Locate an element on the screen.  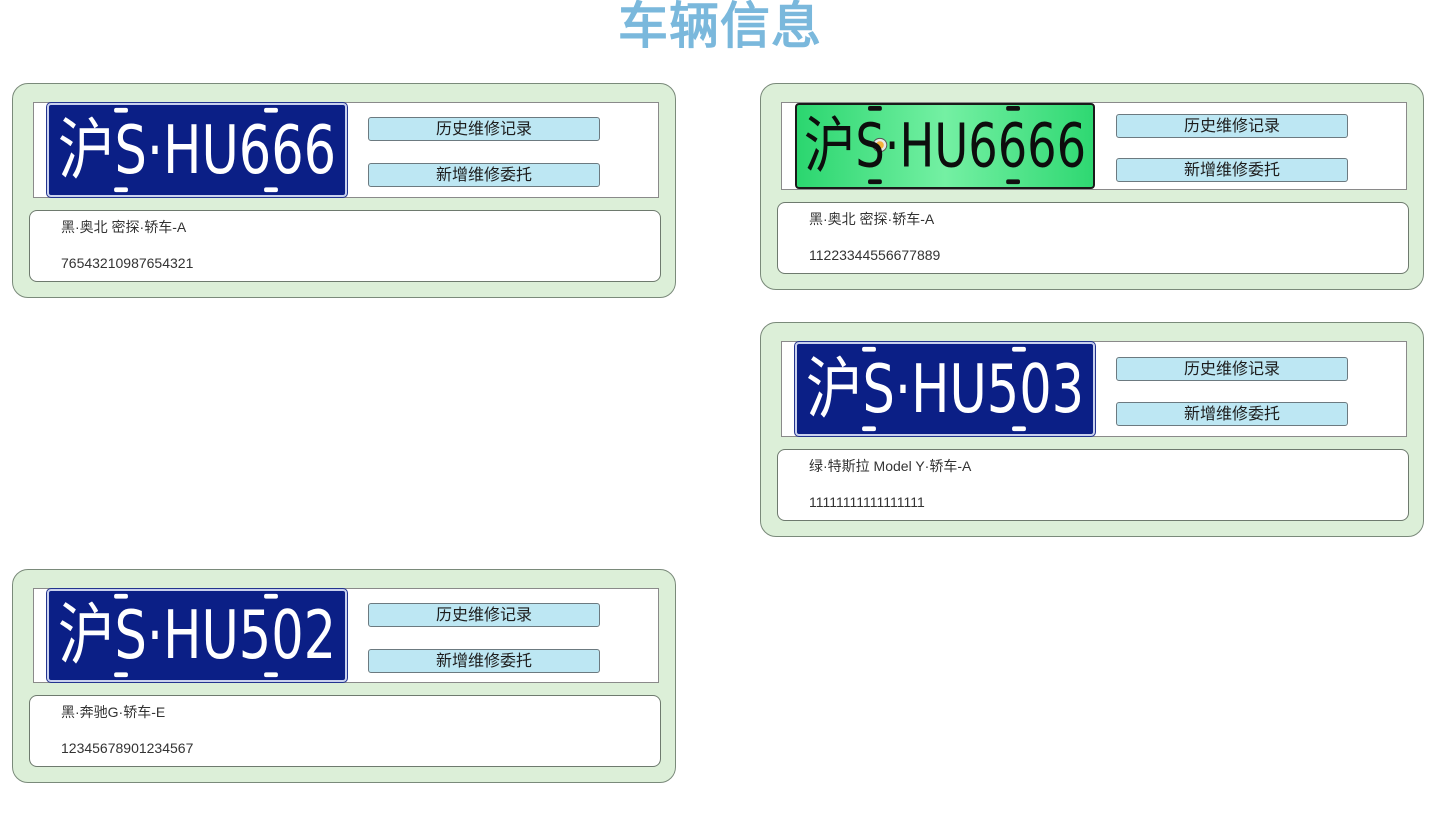
license-plate: 沪S·HU502 is located at coordinates (197, 635).